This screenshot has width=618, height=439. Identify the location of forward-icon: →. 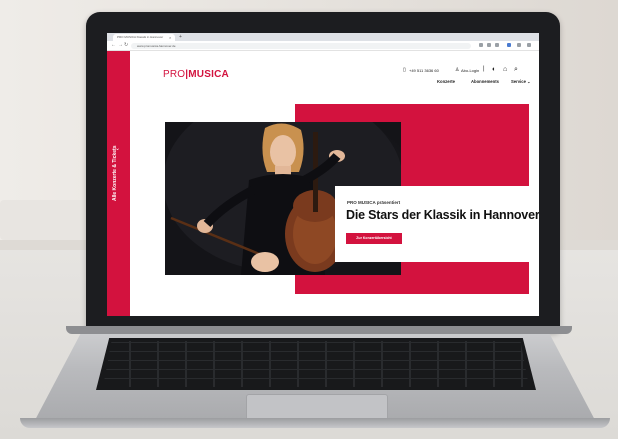
(120, 45).